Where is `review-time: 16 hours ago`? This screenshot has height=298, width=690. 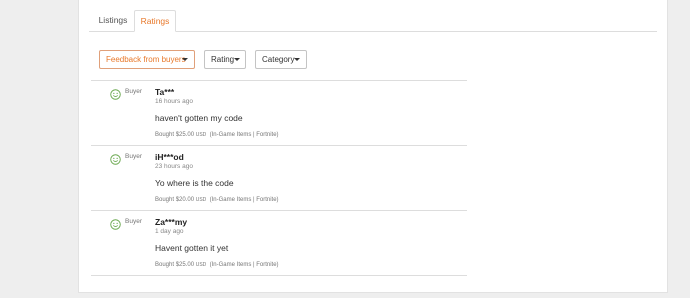 review-time: 16 hours ago is located at coordinates (174, 101).